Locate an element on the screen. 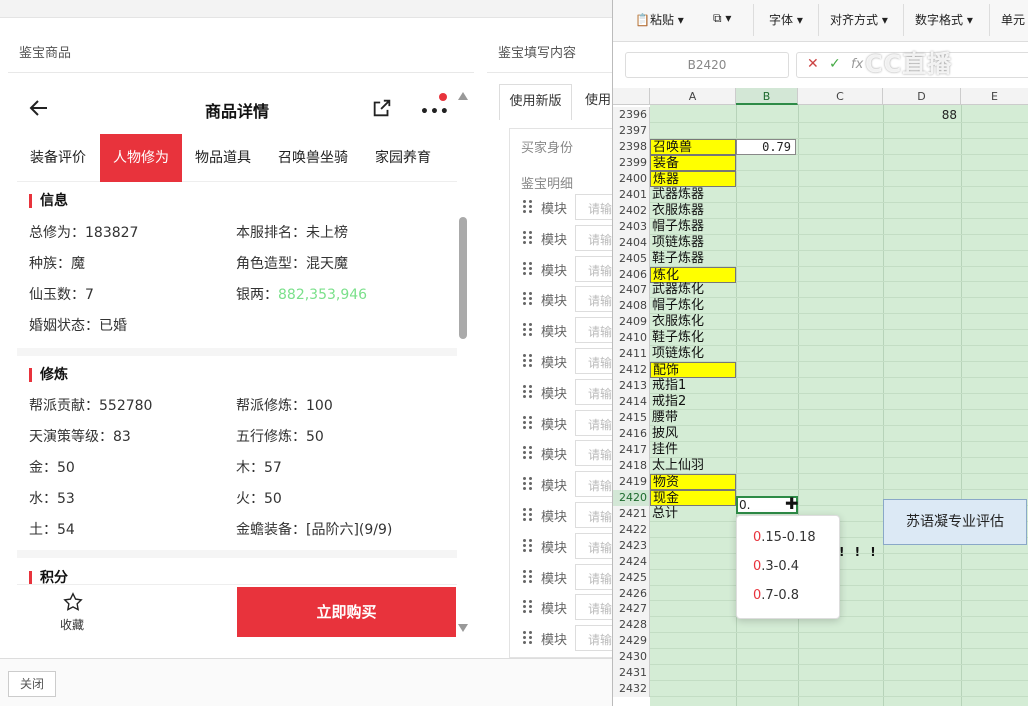 The width and height of the screenshot is (1028, 706). row-header: 2406 is located at coordinates (631, 274).